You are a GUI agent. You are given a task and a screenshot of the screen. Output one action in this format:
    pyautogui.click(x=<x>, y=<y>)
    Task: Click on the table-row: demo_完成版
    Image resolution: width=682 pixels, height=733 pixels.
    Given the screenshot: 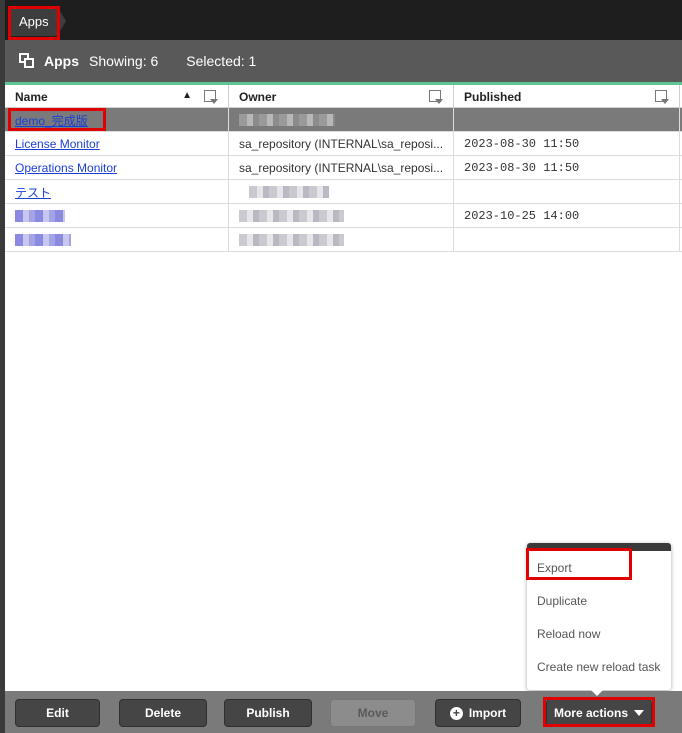 What is the action you would take?
    pyautogui.click(x=343, y=120)
    